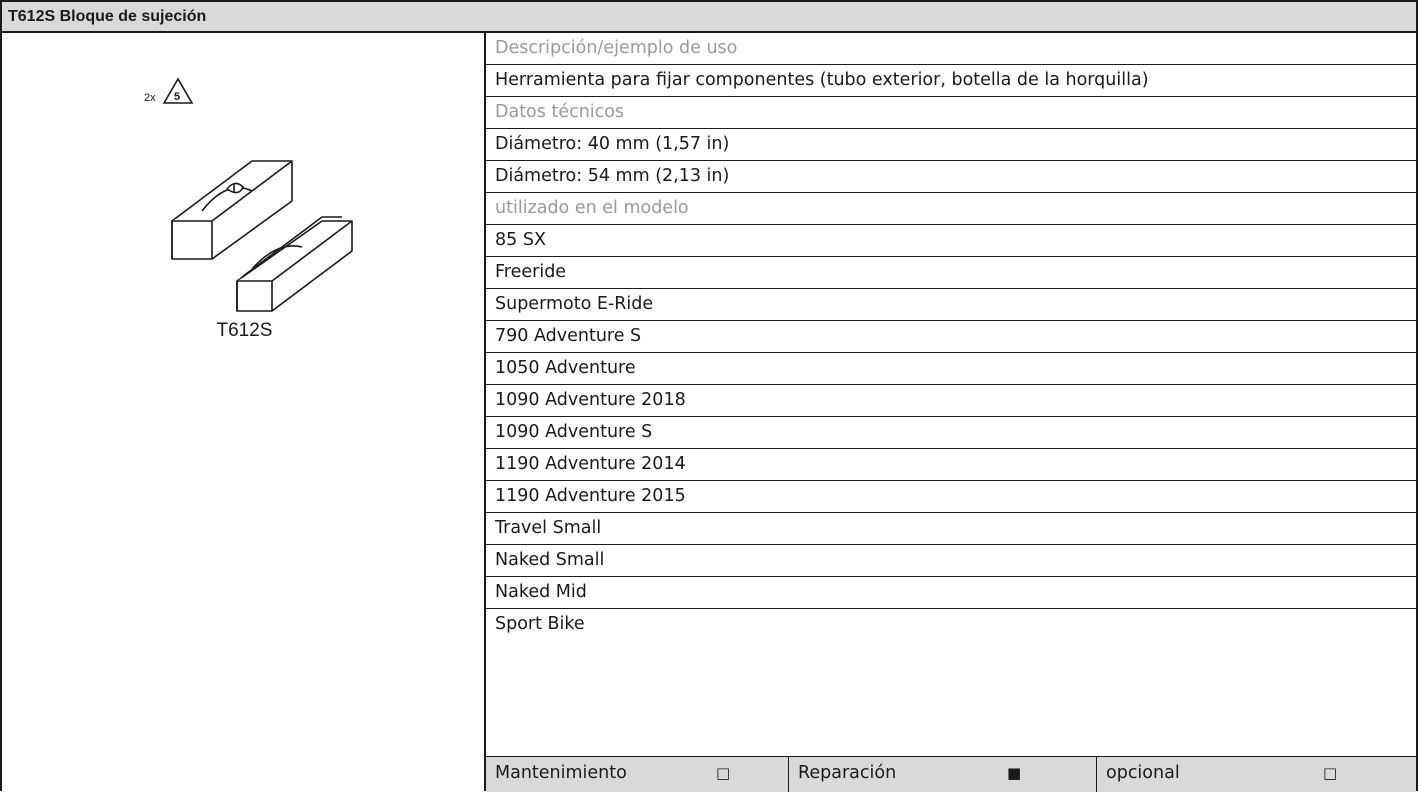 This screenshot has width=1418, height=792. Describe the element at coordinates (951, 241) in the screenshot. I see `model-item: 85 SX` at that location.